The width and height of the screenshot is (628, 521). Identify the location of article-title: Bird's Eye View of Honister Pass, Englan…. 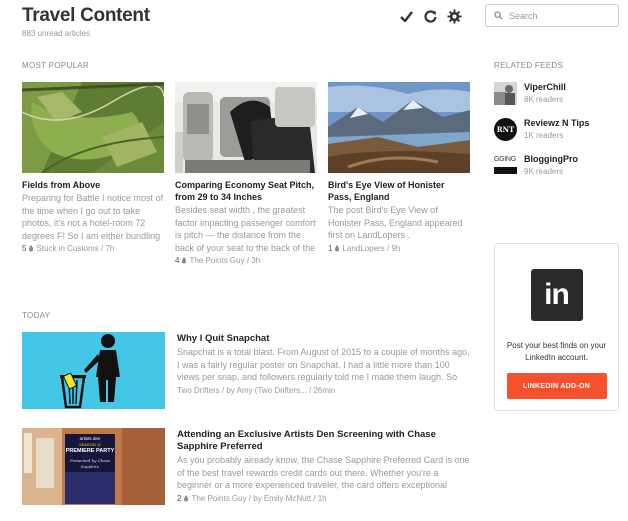
(399, 191).